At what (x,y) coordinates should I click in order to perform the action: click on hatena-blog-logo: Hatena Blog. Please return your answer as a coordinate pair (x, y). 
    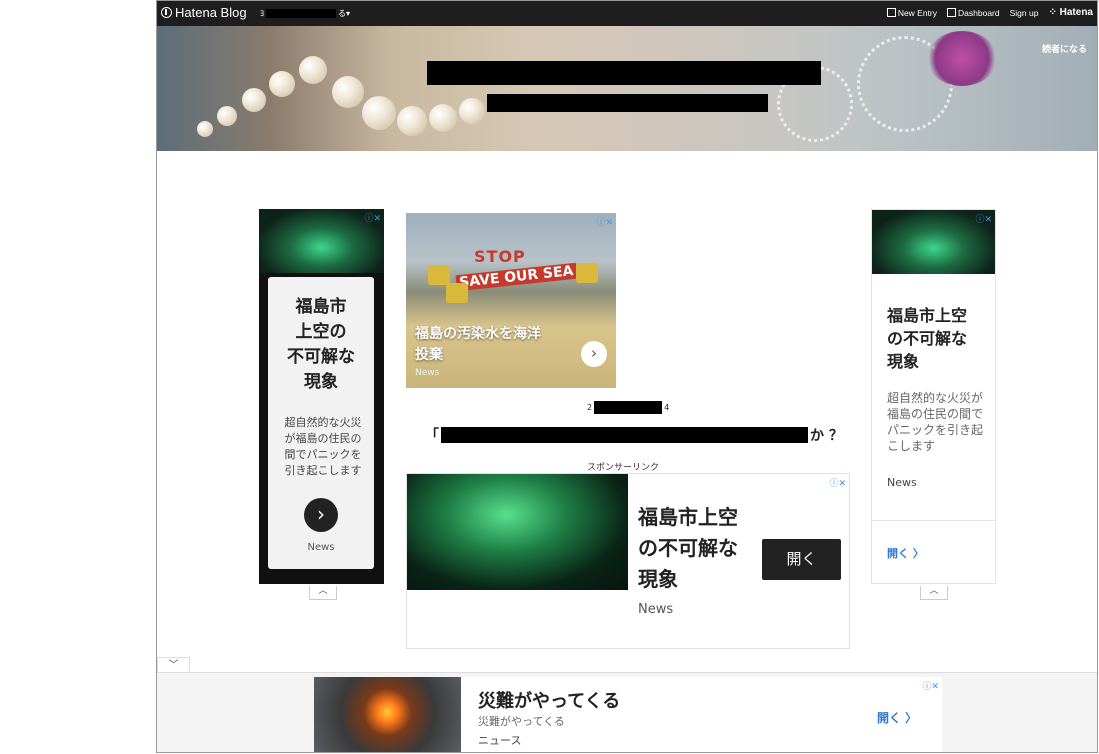
    Looking at the image, I should click on (204, 12).